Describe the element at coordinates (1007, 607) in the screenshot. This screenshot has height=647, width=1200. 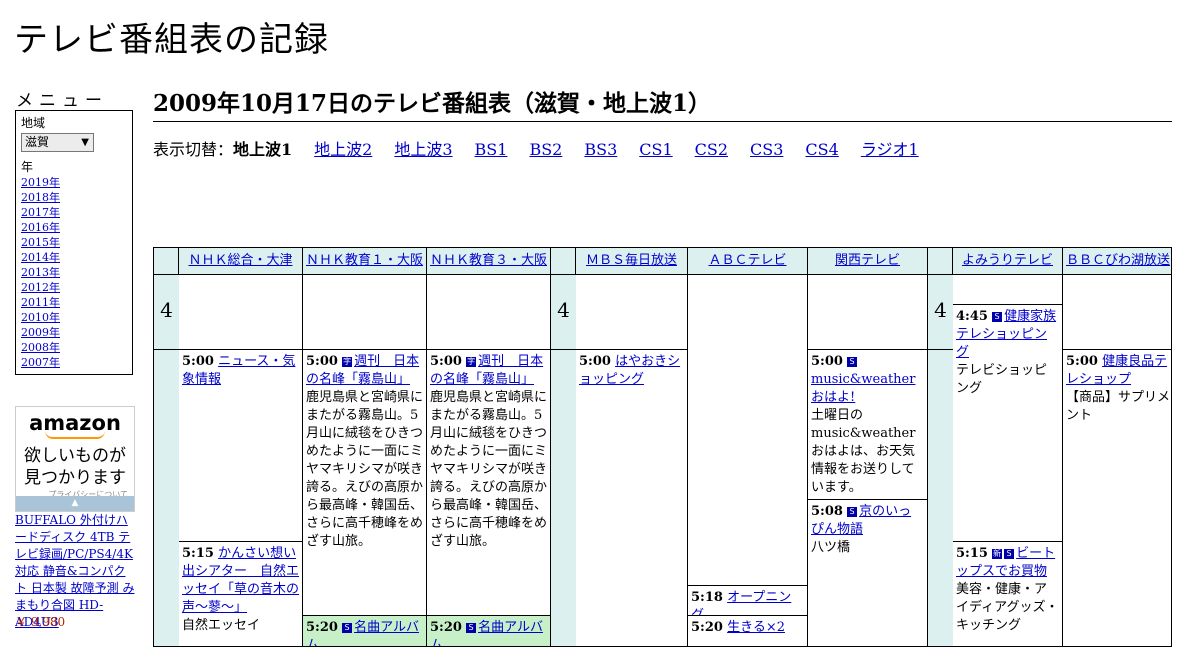
I see `program-description: 美容・健康・アイディアグッズ・キッチング` at that location.